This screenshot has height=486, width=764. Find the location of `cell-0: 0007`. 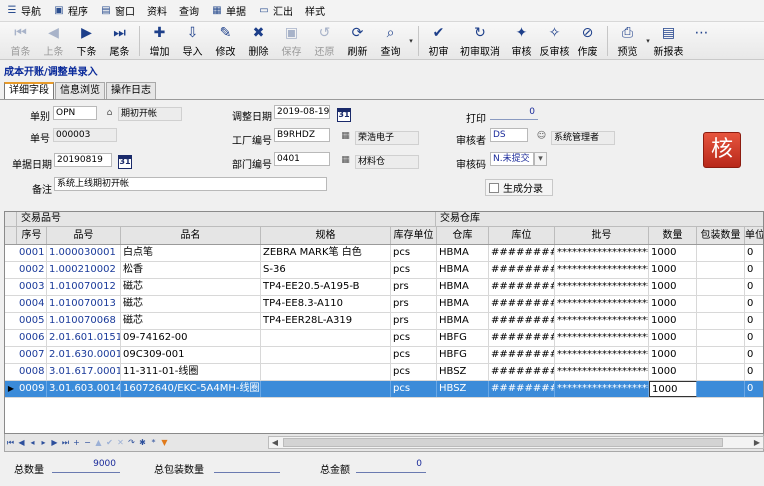

cell-0: 0007 is located at coordinates (32, 355).